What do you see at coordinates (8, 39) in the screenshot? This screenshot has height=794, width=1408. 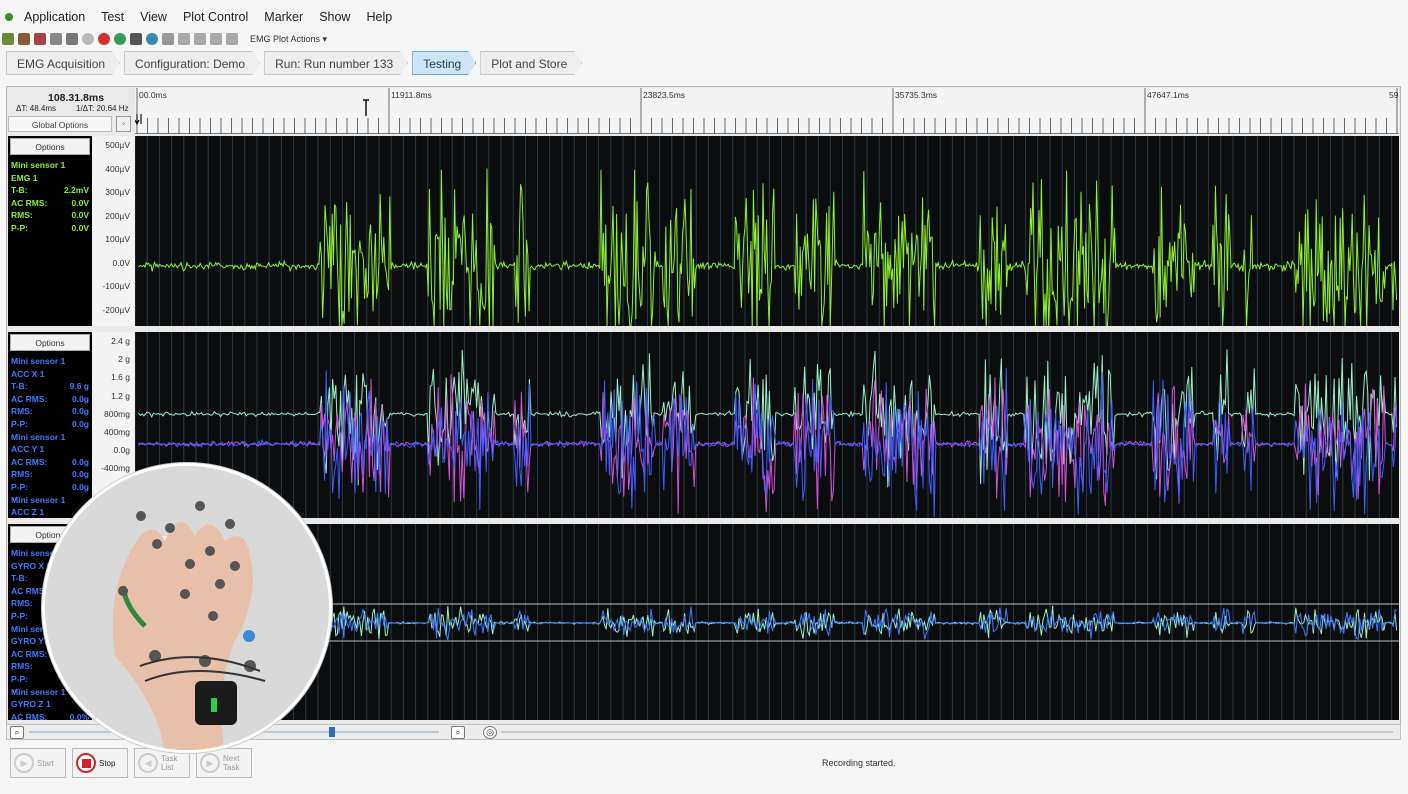 I see `open-icon` at bounding box center [8, 39].